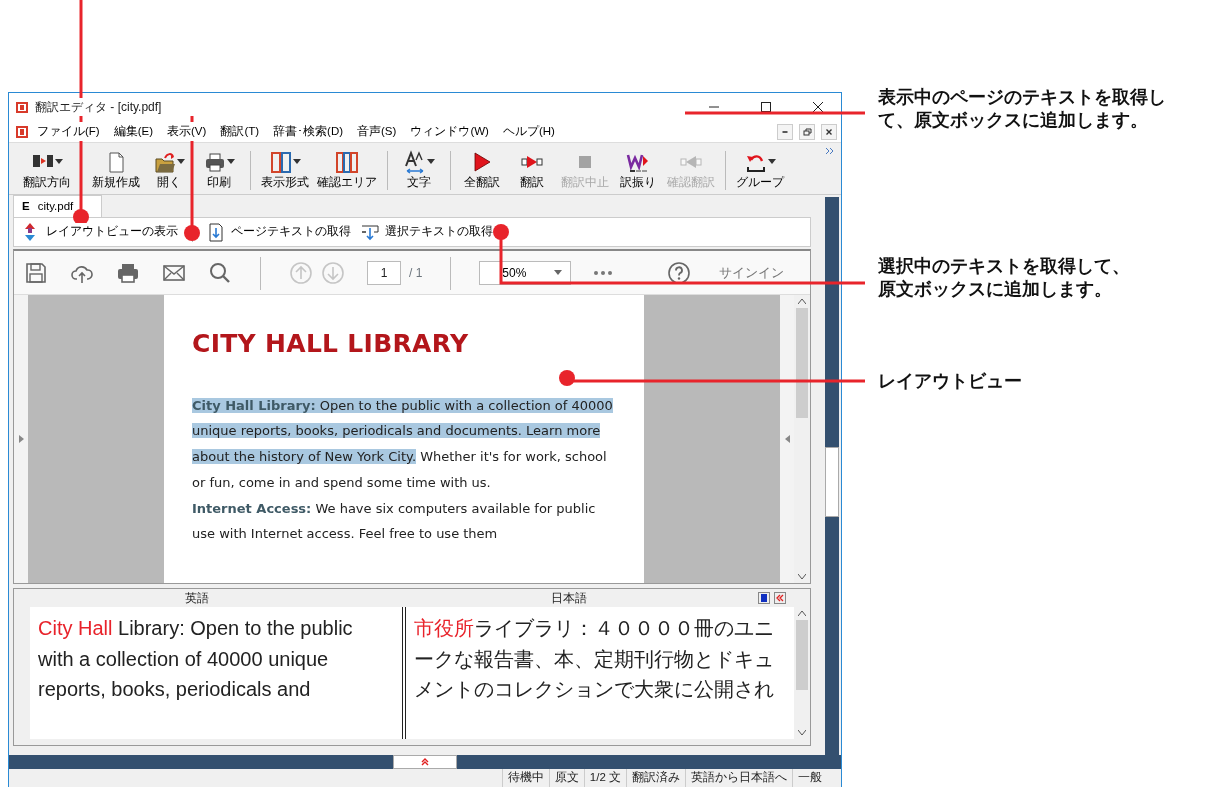  What do you see at coordinates (21, 439) in the screenshot?
I see `scroll-left-icon` at bounding box center [21, 439].